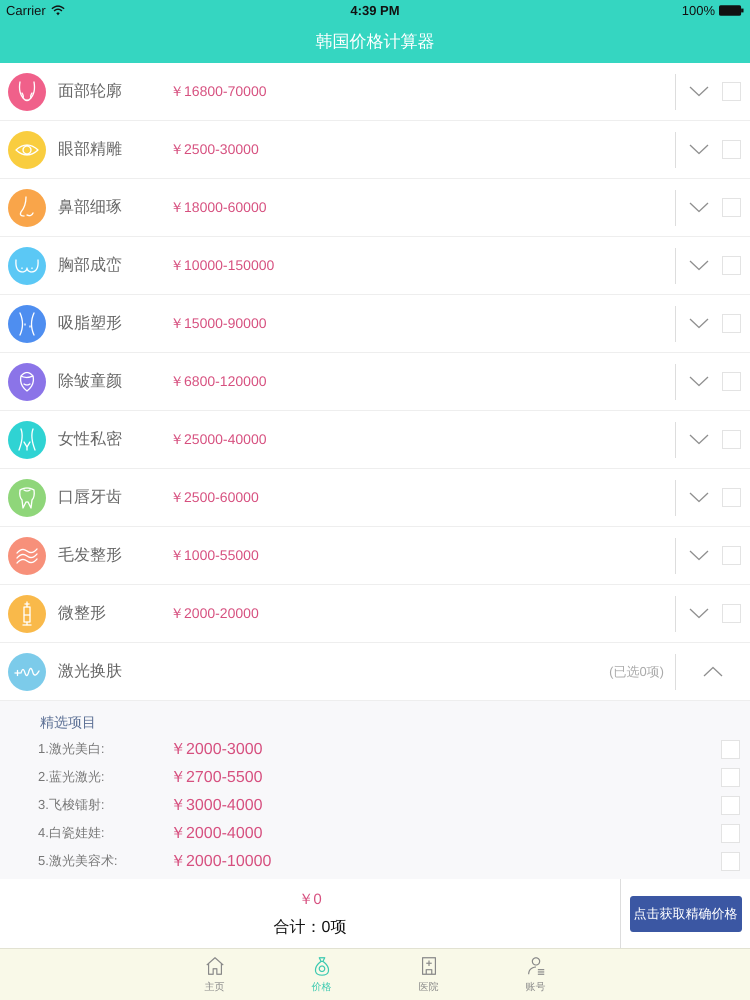 The width and height of the screenshot is (750, 1000). Describe the element at coordinates (217, 806) in the screenshot. I see `option-price: ￥3000-4000` at that location.